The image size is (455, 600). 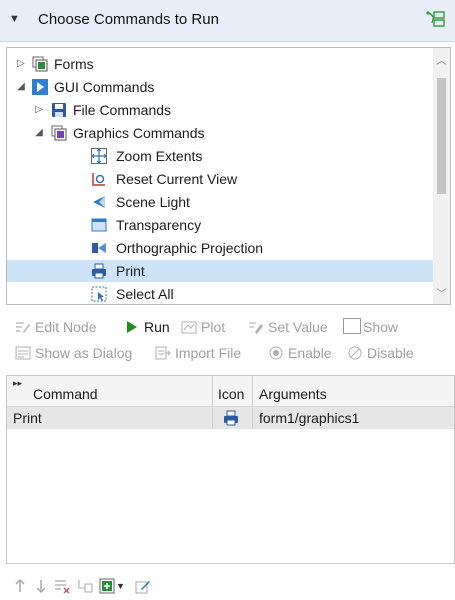 What do you see at coordinates (213, 327) in the screenshot?
I see `plot-label: Plot` at bounding box center [213, 327].